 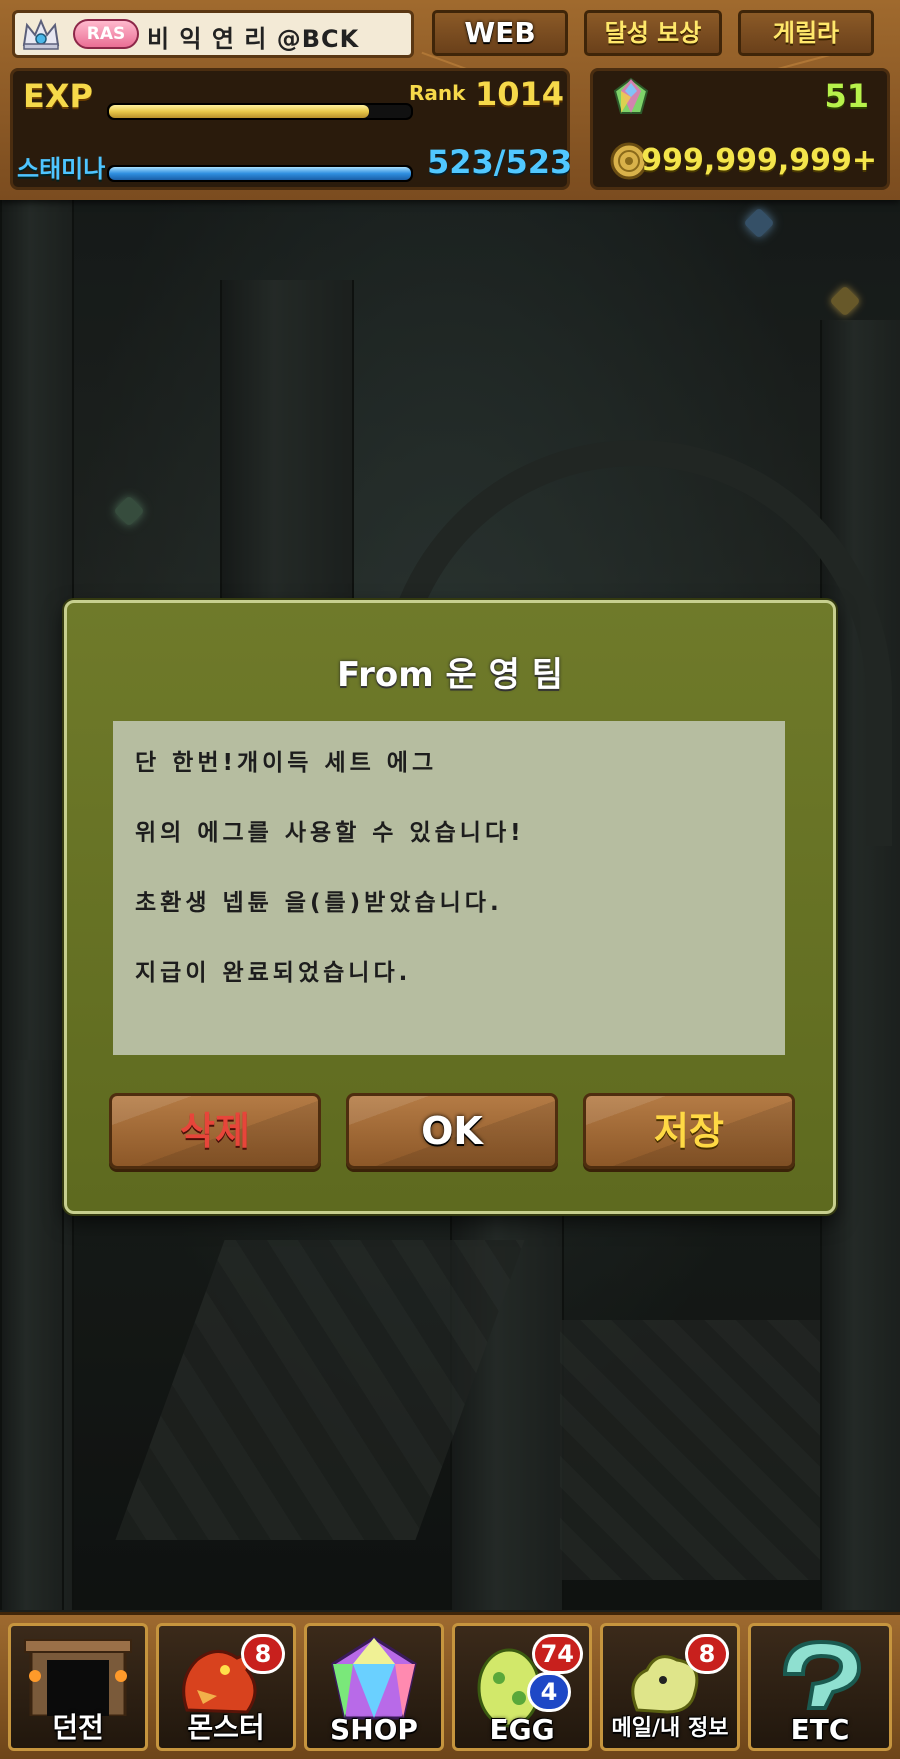 I want to click on nav-etc: ETC, so click(x=820, y=1687).